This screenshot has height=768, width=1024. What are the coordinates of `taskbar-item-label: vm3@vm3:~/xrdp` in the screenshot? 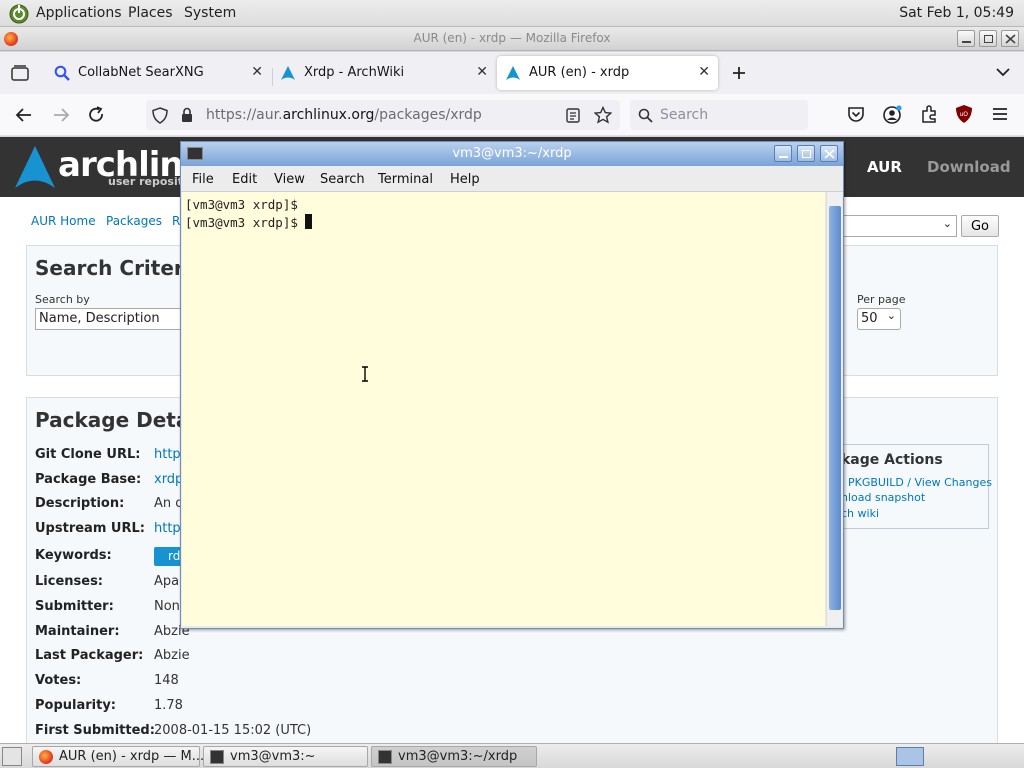 It's located at (458, 756).